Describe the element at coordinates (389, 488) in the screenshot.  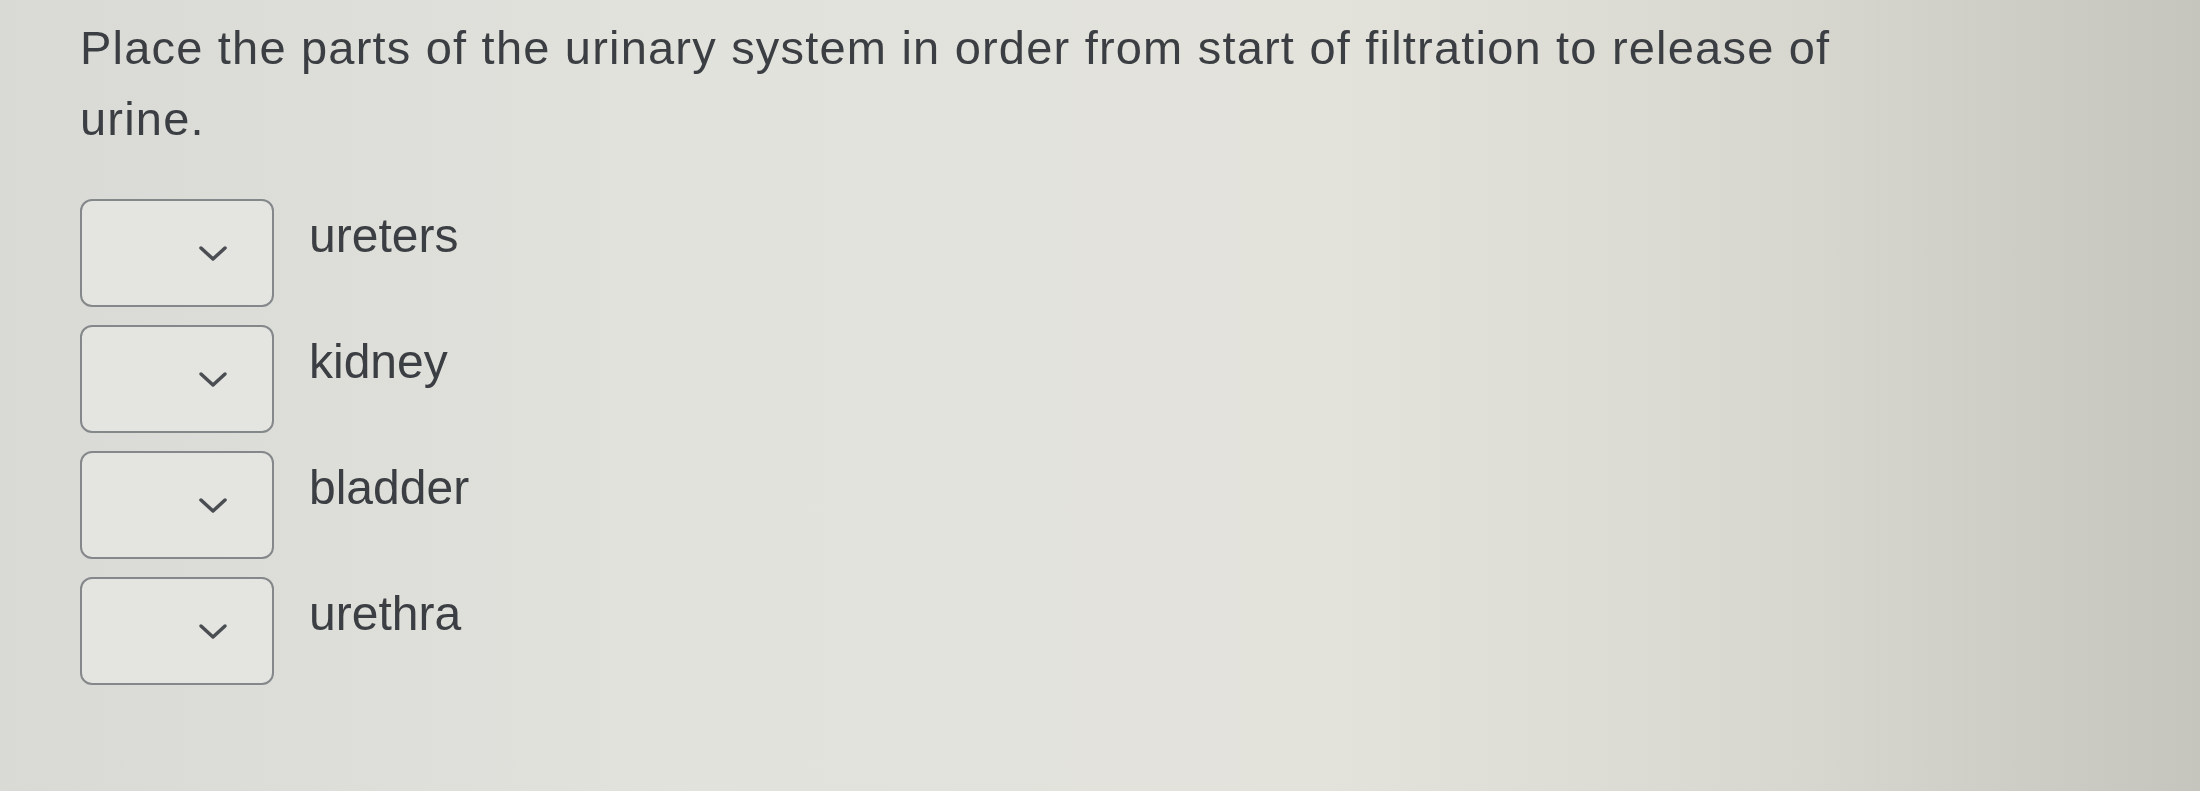
I see `item-label: bladder` at that location.